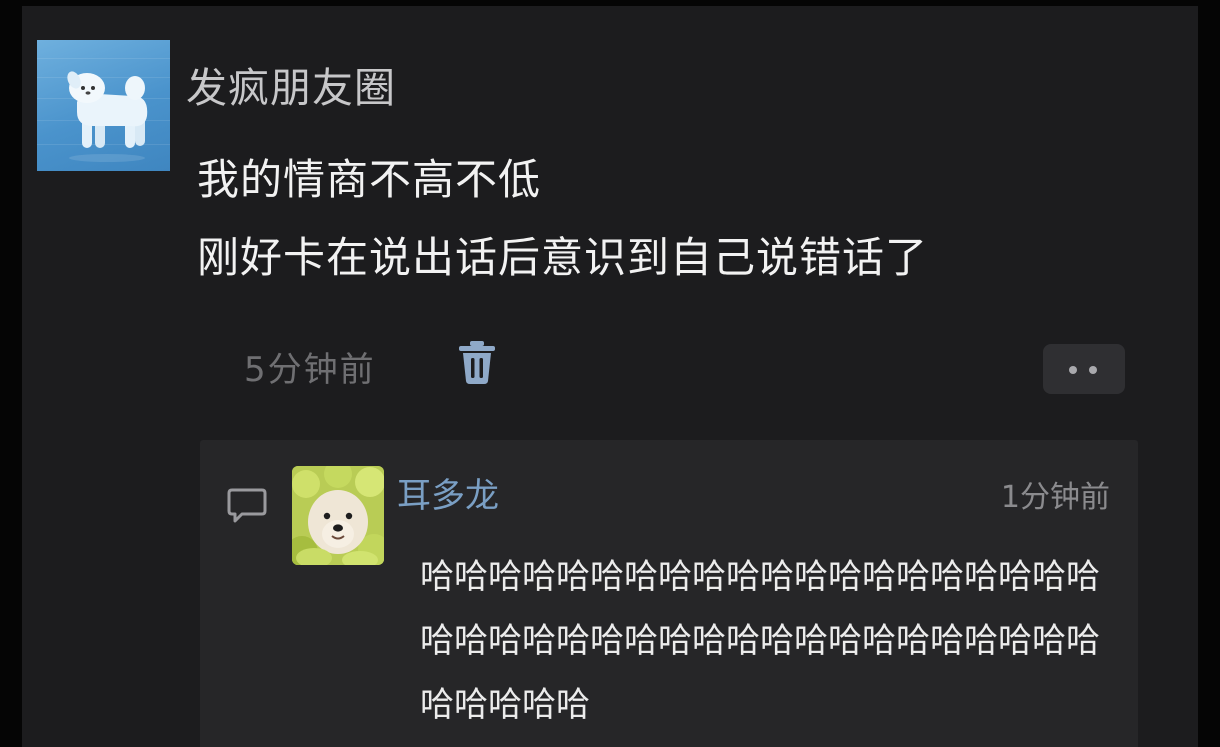  I want to click on comment-bubble-icon, so click(247, 505).